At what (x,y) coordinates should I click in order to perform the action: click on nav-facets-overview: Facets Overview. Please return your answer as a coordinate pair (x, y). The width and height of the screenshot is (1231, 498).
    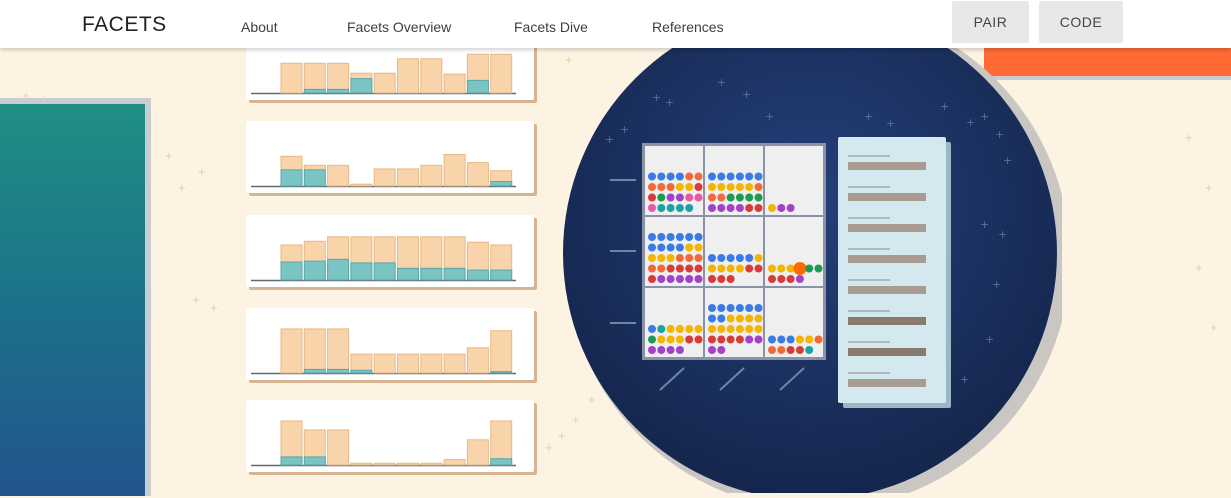
    Looking at the image, I should click on (399, 27).